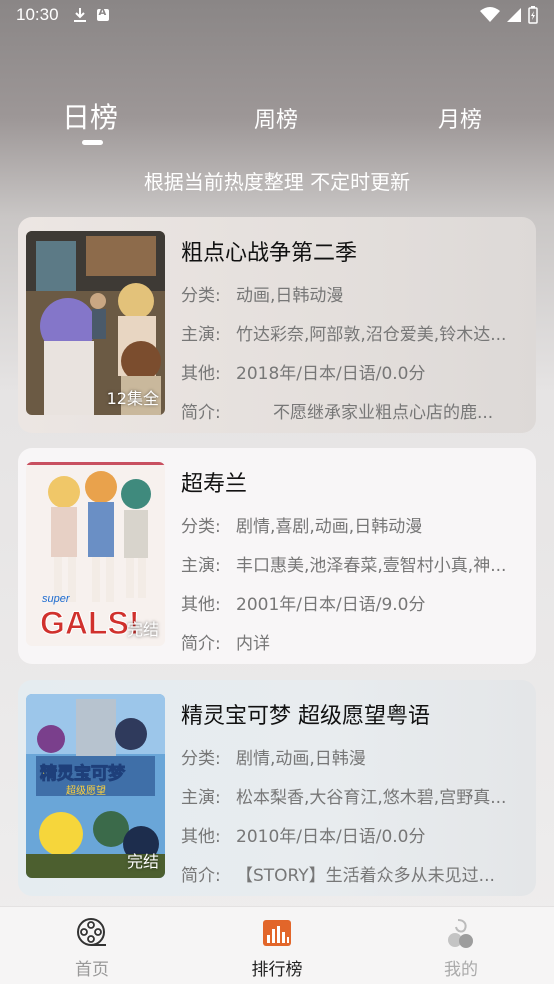 Image resolution: width=554 pixels, height=984 pixels. Describe the element at coordinates (214, 484) in the screenshot. I see `item-title: 超寿兰` at that location.